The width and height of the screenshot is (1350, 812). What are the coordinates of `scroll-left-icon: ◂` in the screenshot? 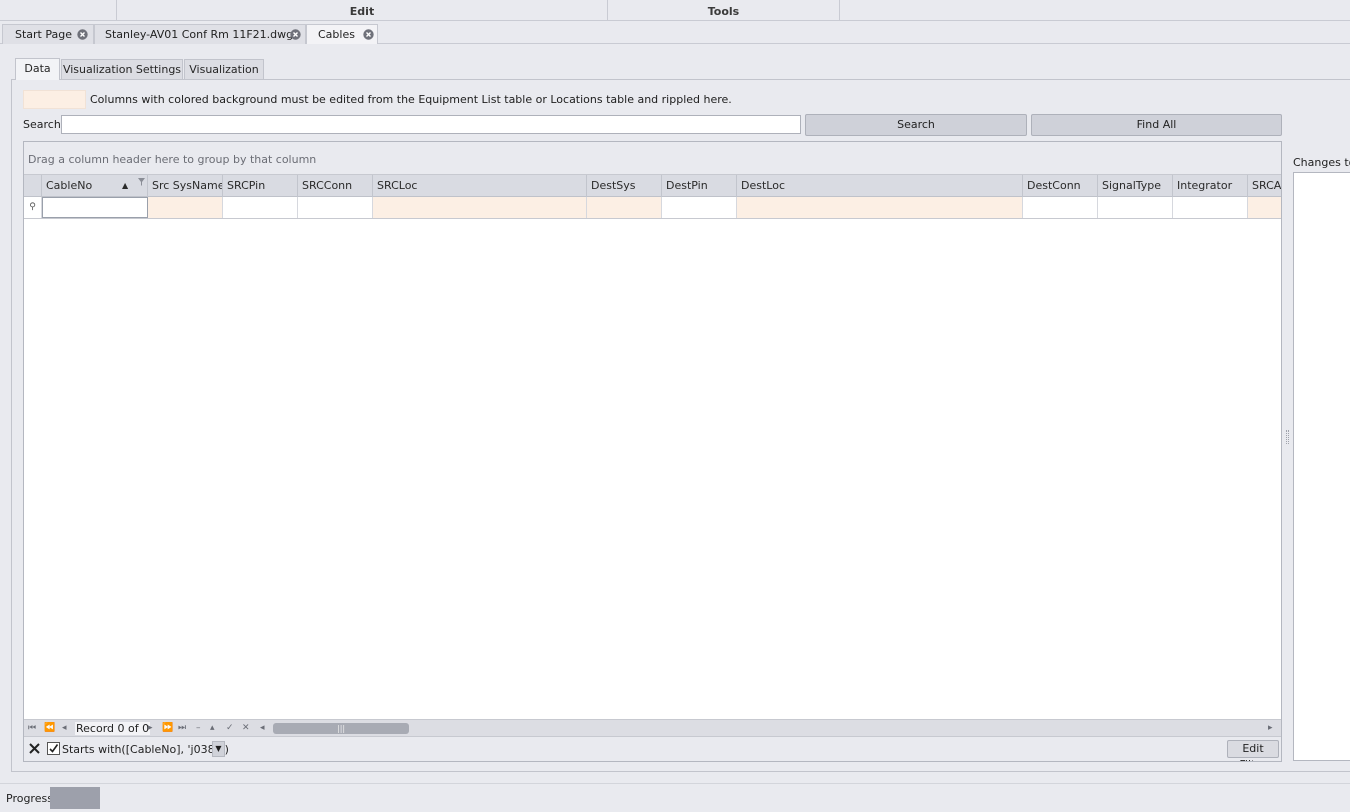 It's located at (262, 728).